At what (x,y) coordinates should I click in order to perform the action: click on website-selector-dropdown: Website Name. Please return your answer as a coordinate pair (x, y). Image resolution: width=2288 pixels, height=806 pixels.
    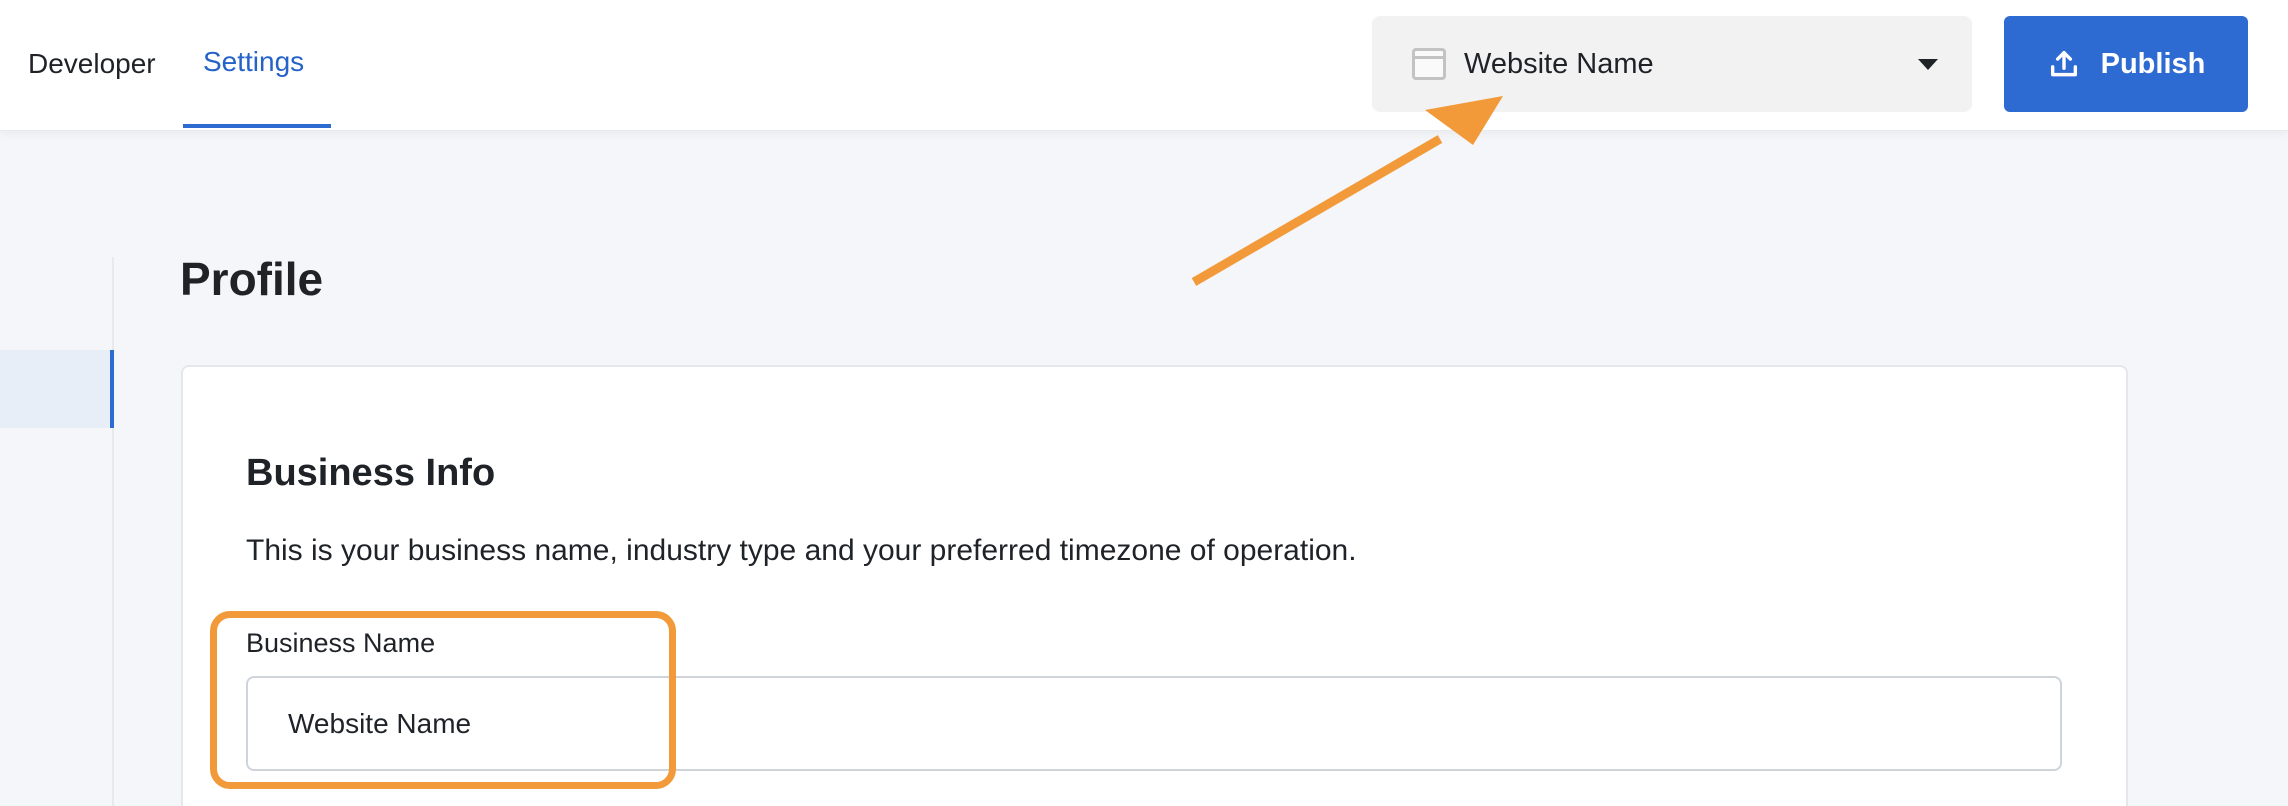
    Looking at the image, I should click on (1672, 64).